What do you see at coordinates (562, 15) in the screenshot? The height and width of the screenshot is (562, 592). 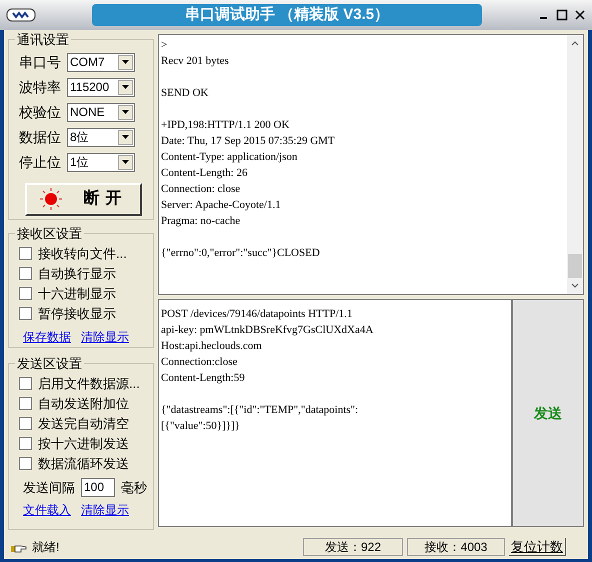 I see `maximize-icon` at bounding box center [562, 15].